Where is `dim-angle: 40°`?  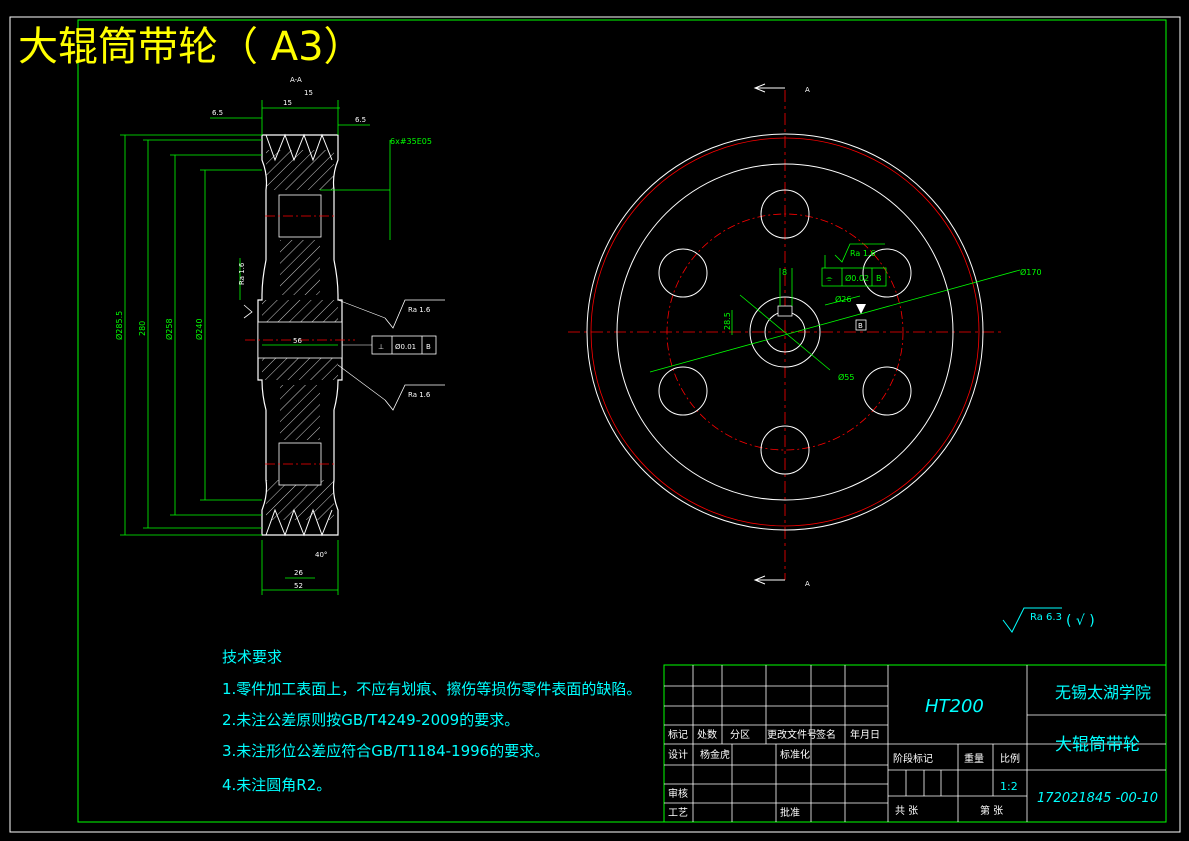 dim-angle: 40° is located at coordinates (321, 555).